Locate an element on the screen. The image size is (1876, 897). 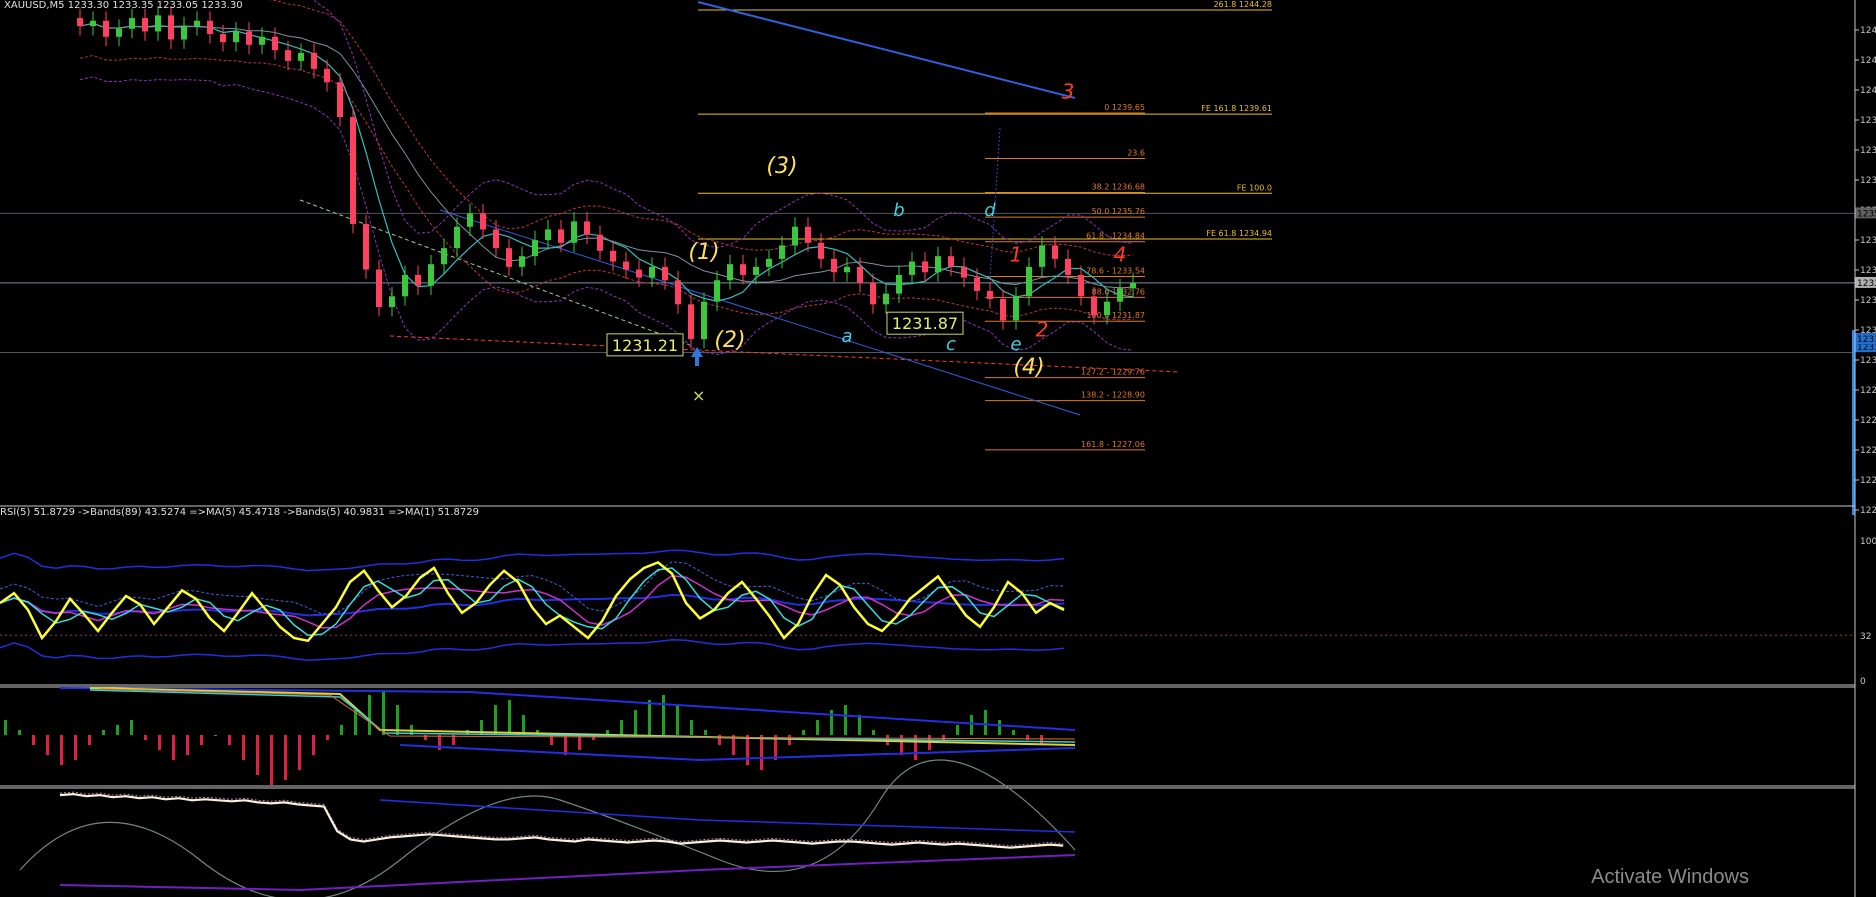
fib-expansion-label: FE 161.8 1239.61 is located at coordinates (1236, 108).